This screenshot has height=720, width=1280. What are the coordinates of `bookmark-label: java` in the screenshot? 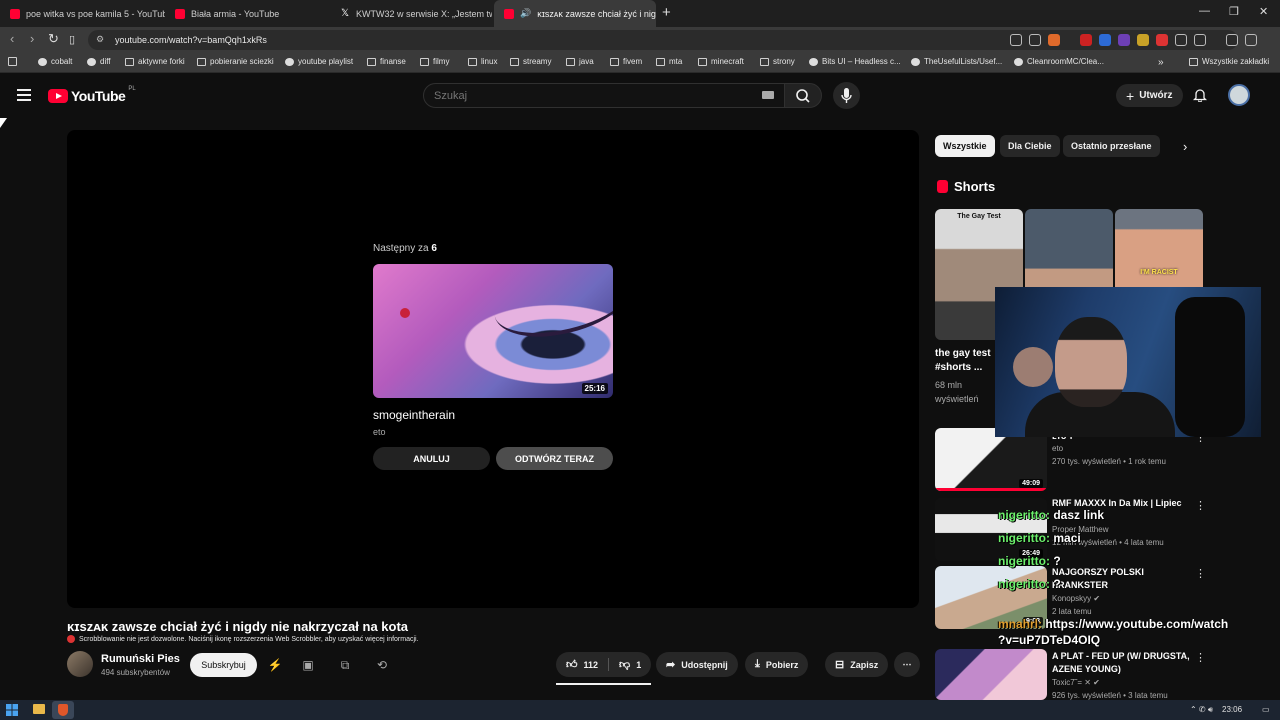 It's located at (586, 61).